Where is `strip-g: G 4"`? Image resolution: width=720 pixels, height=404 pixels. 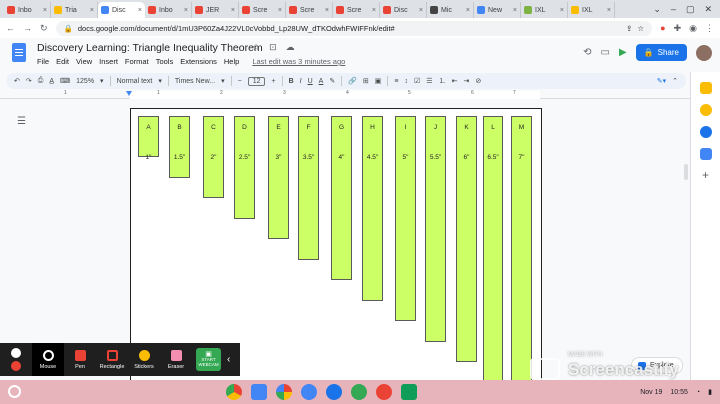
strip-g: G 4" is located at coordinates (341, 198).